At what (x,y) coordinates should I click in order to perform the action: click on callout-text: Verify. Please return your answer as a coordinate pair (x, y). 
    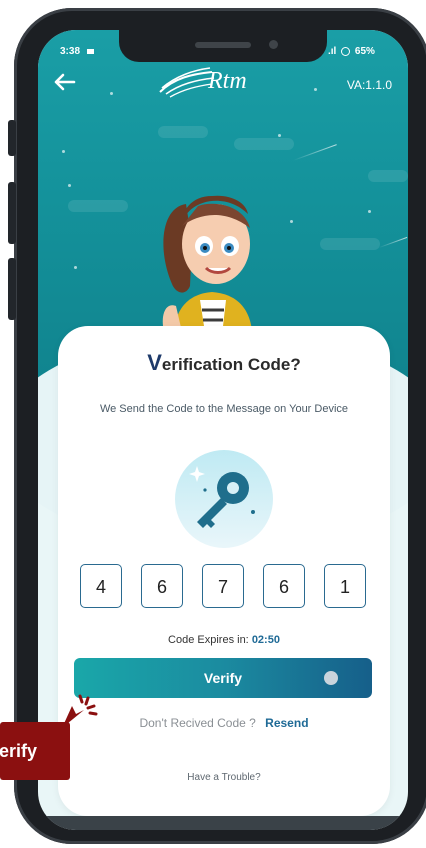
    Looking at the image, I should click on (19, 751).